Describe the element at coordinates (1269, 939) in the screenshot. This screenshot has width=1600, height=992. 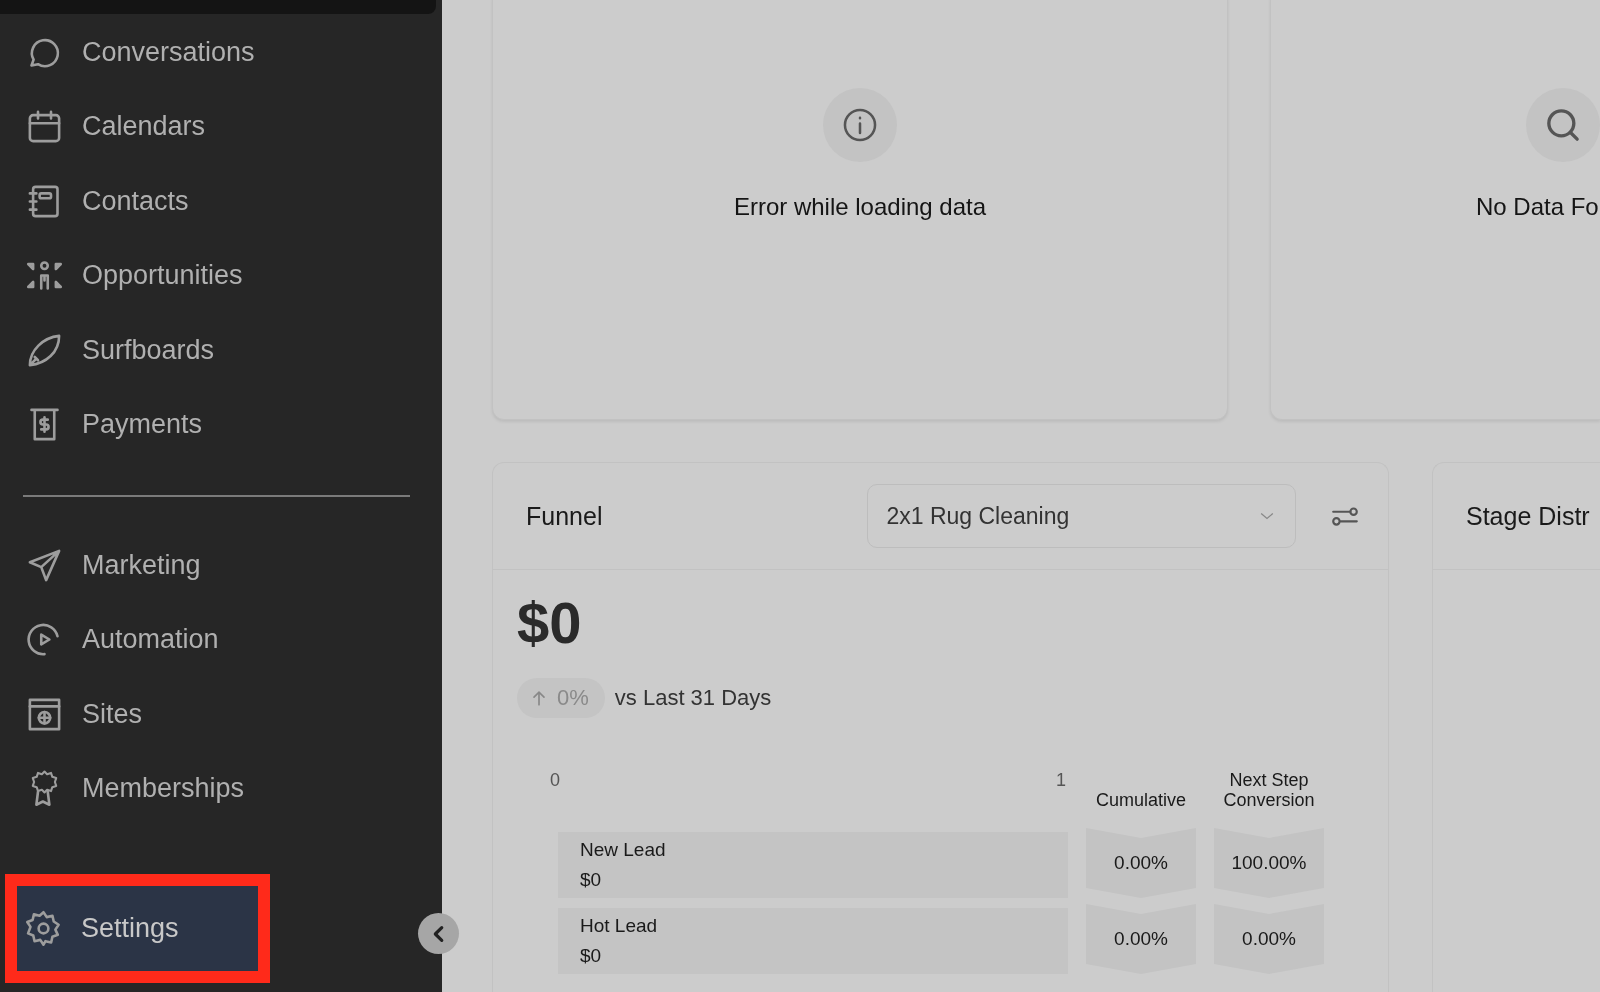
I see `conversion-cell: 0.00%` at that location.